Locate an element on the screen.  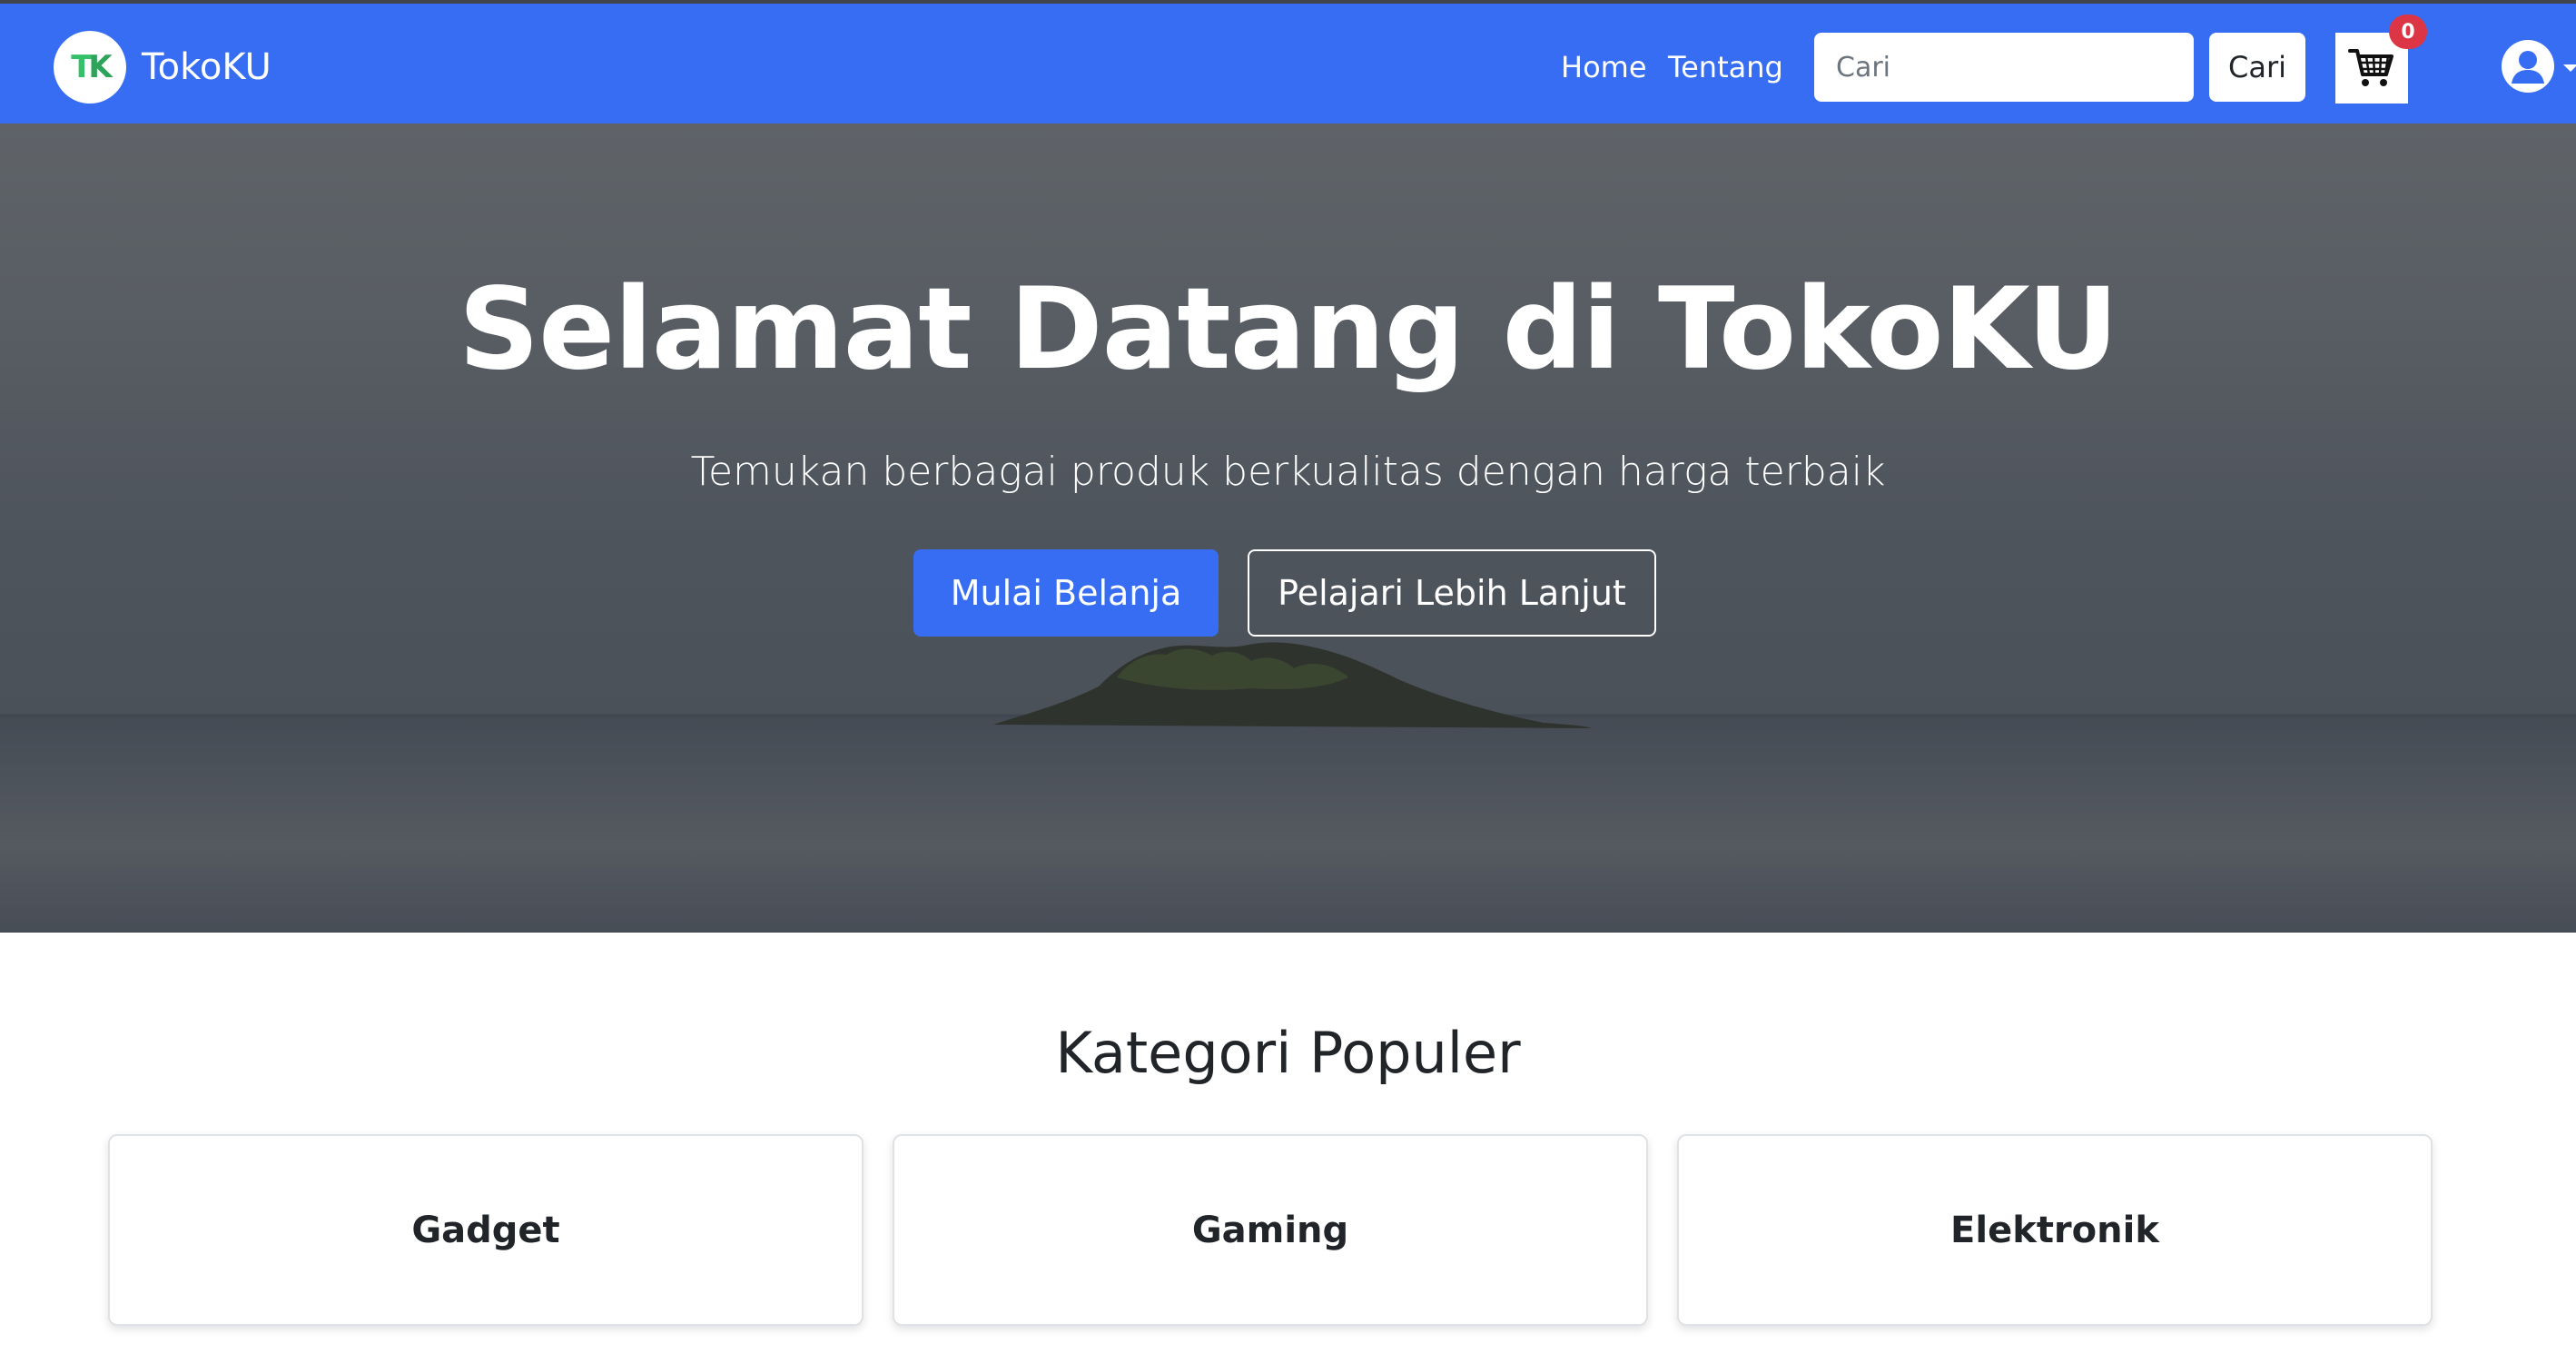
brand-logo: TK is located at coordinates (90, 67).